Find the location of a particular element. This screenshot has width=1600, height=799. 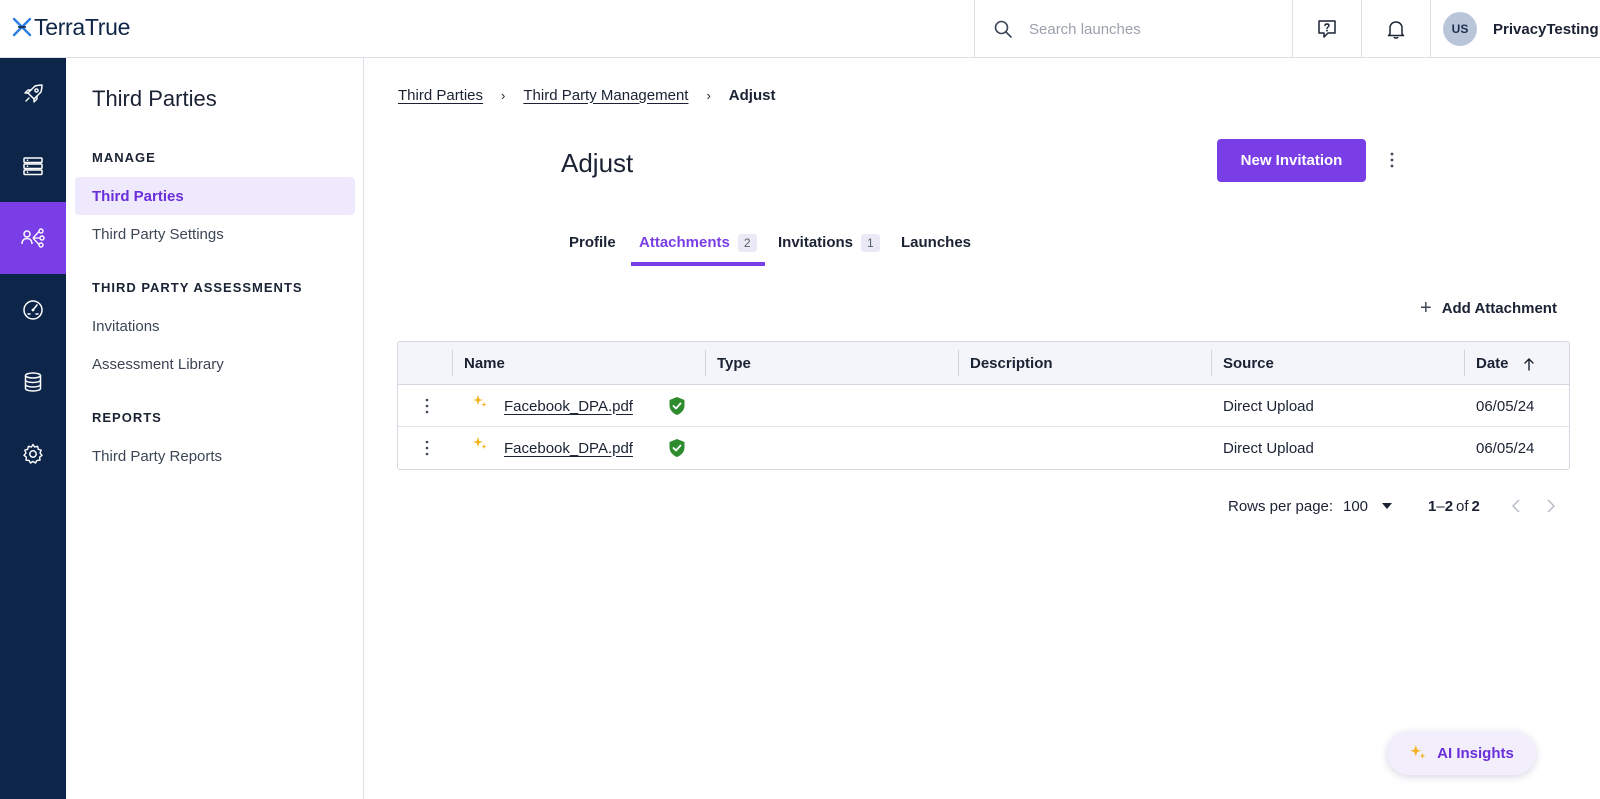

chevron-left-icon is located at coordinates (1516, 506).